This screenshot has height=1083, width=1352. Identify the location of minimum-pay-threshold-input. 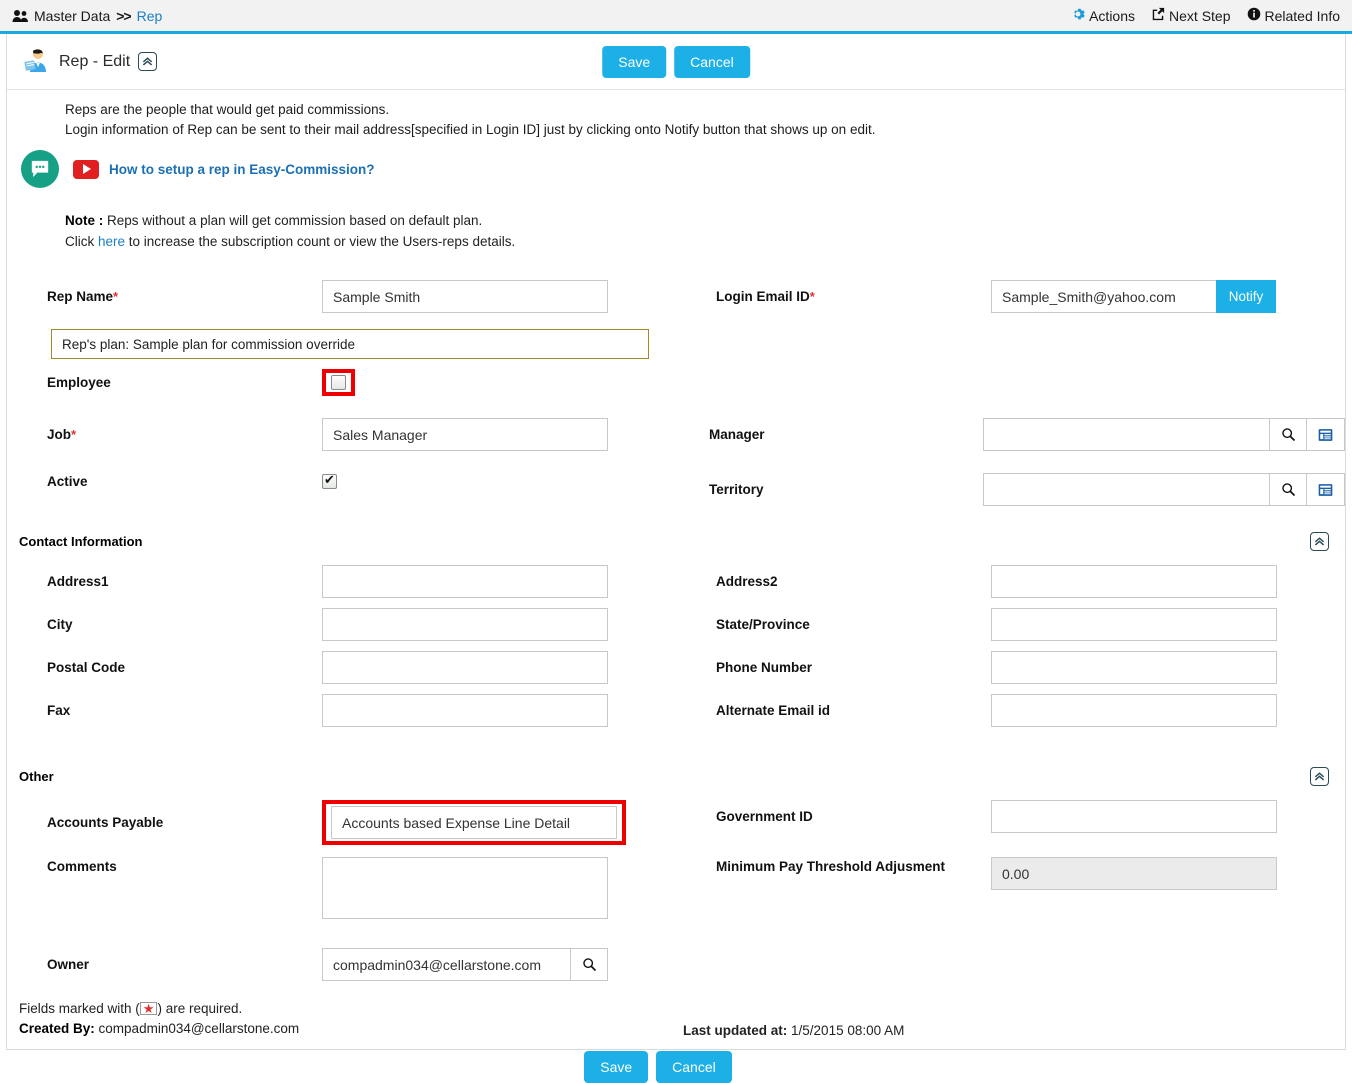
(1134, 873).